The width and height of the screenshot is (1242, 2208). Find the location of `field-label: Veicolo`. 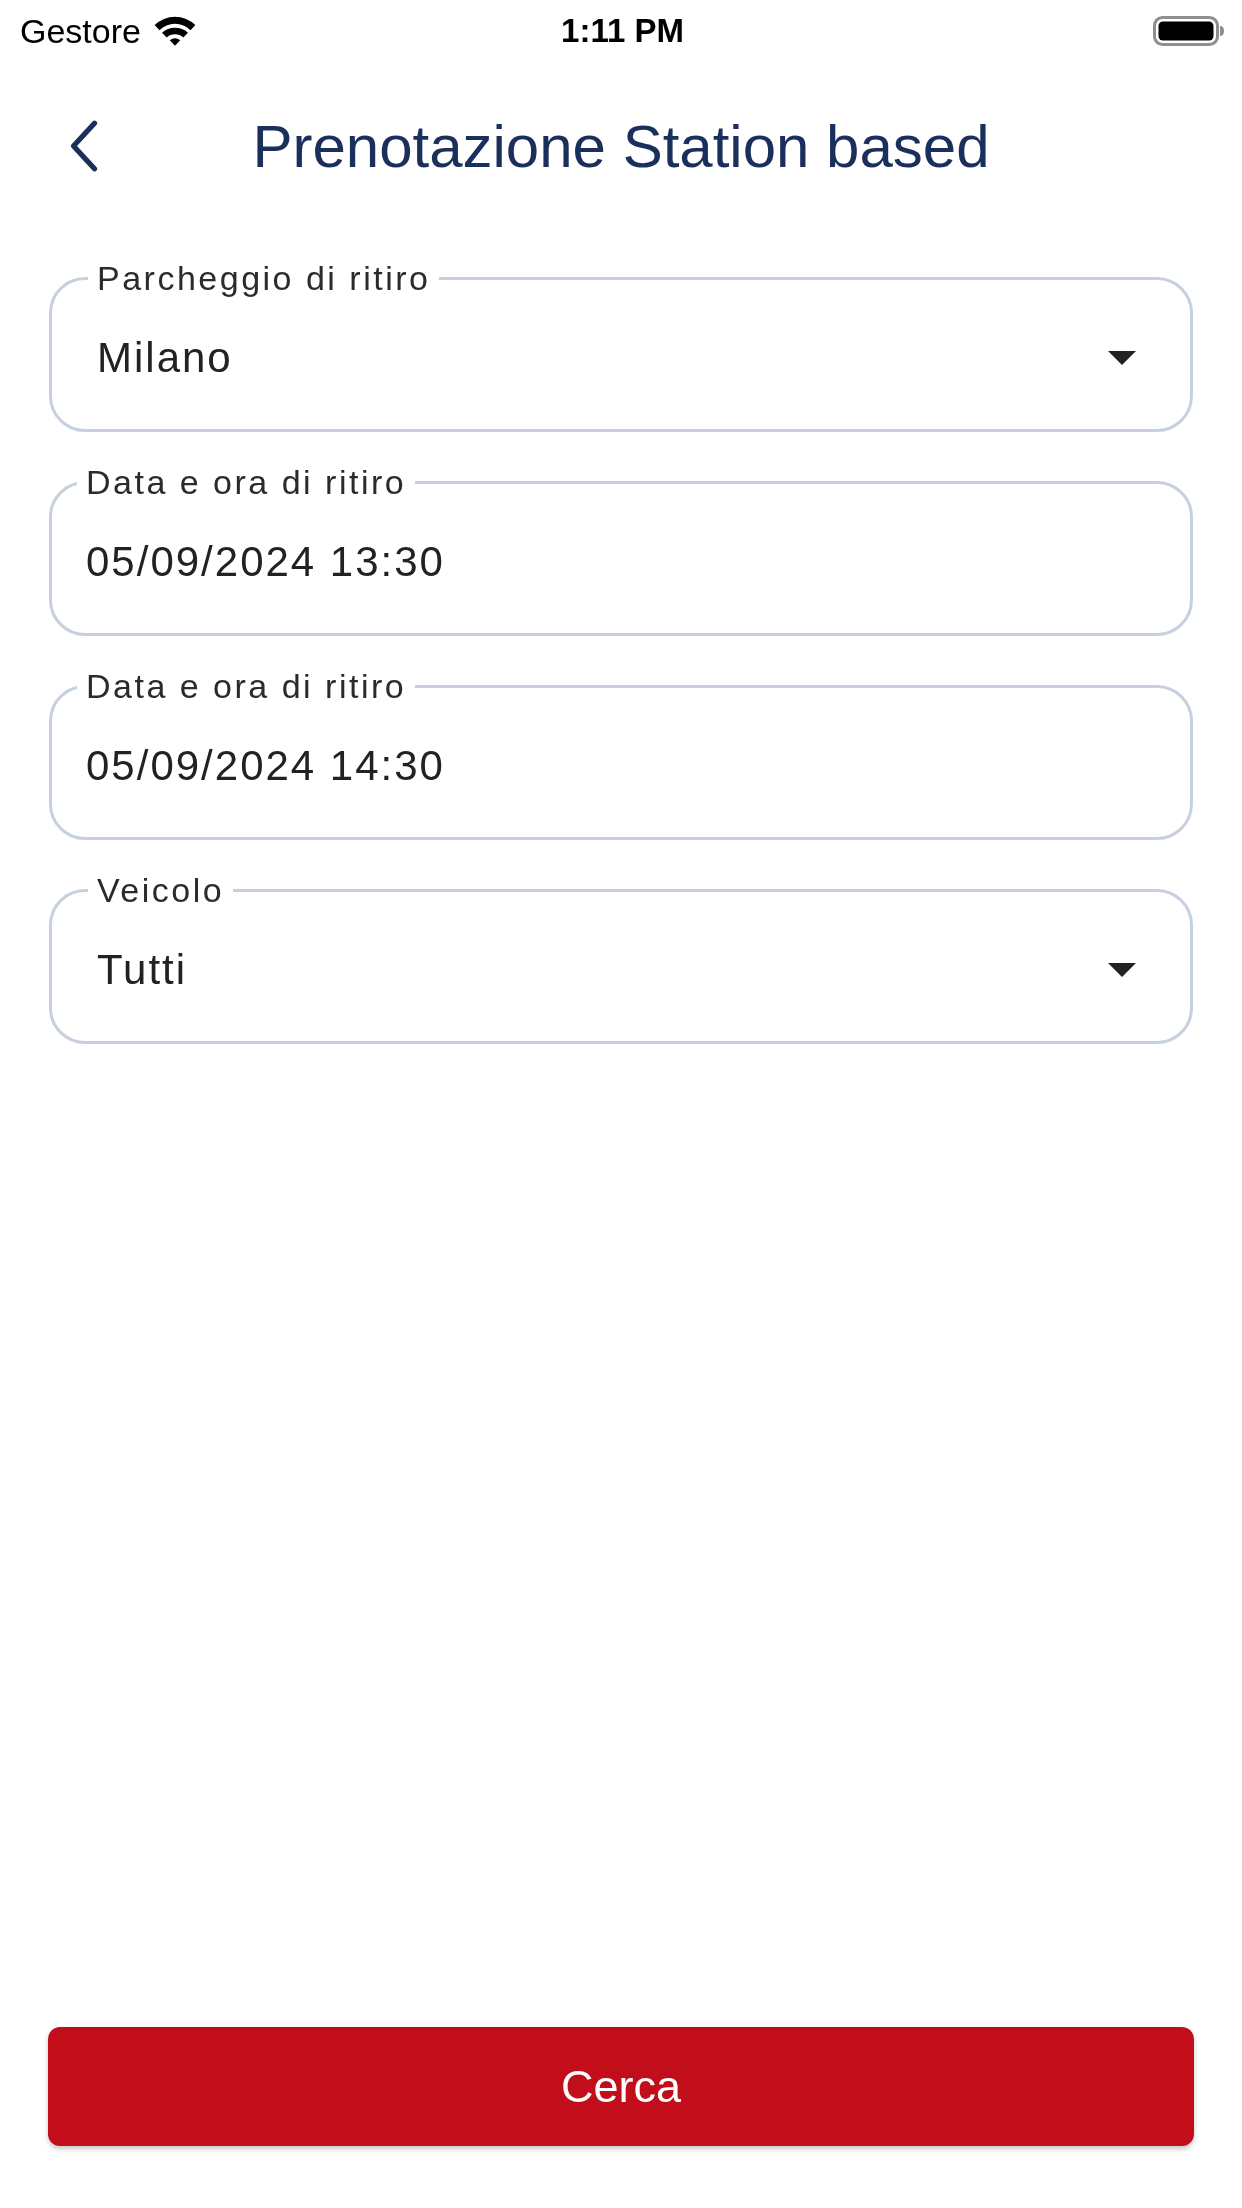

field-label: Veicolo is located at coordinates (161, 890).